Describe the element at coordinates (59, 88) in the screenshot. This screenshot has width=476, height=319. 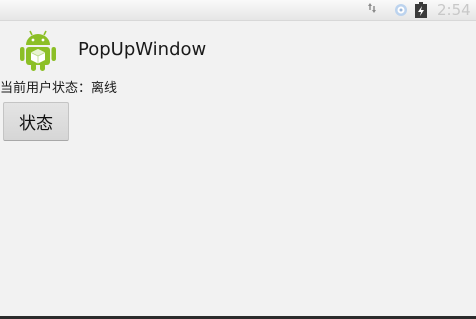
I see `user-state-text: 当前用户状态：离线` at that location.